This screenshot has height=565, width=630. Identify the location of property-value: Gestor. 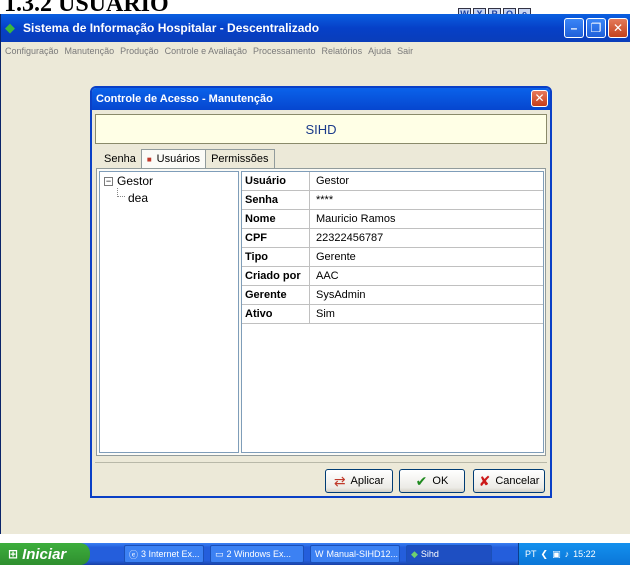
(426, 181).